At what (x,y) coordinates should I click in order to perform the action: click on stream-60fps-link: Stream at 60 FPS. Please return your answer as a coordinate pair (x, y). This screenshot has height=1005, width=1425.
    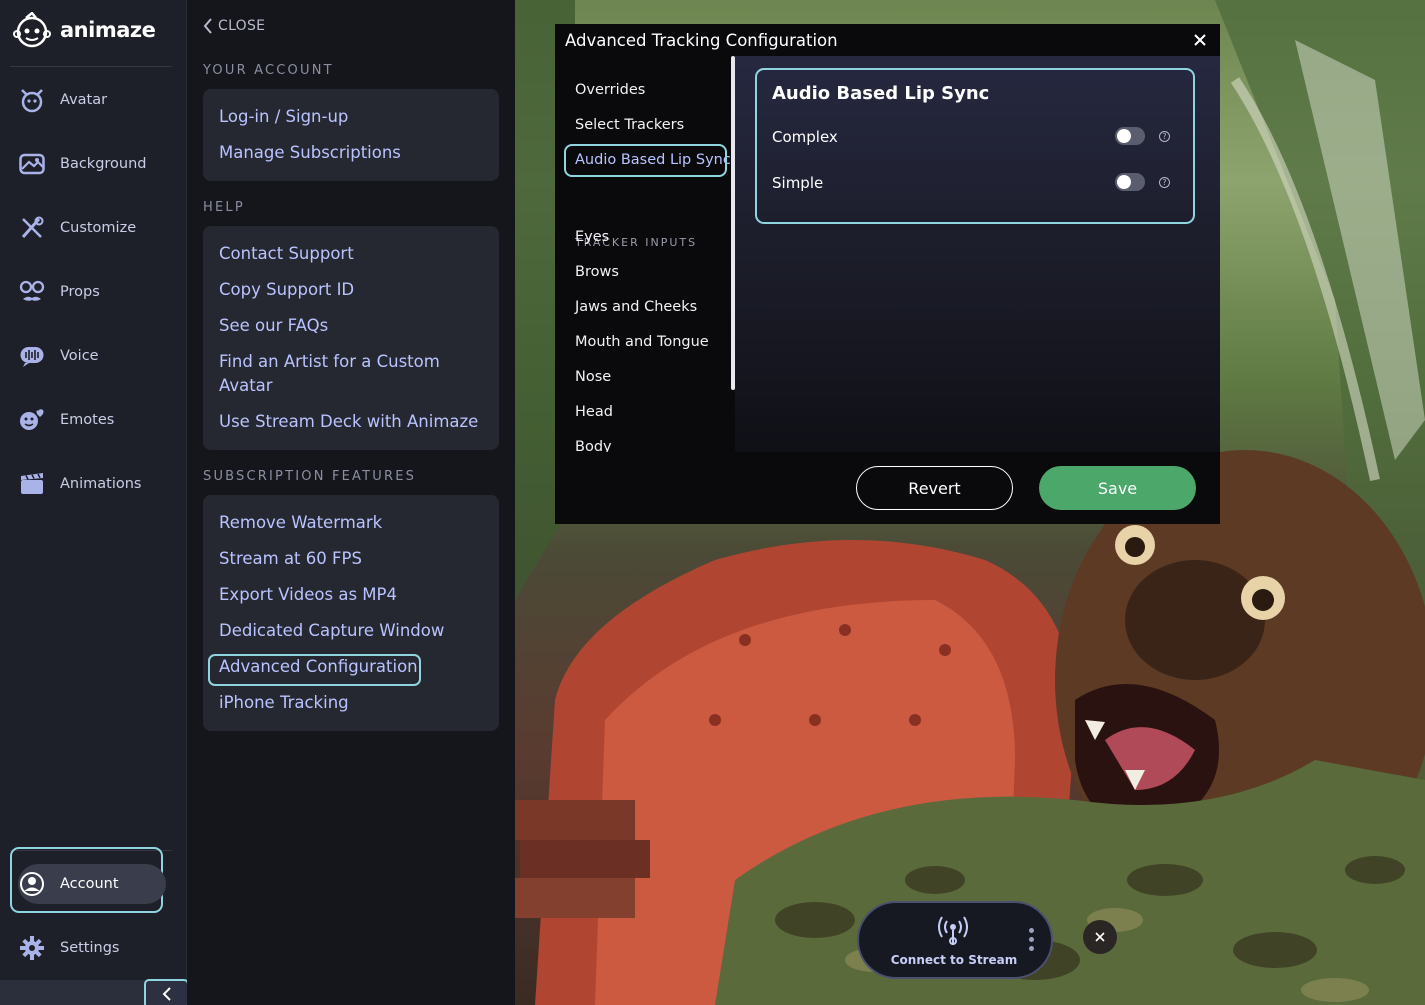
    Looking at the image, I should click on (290, 559).